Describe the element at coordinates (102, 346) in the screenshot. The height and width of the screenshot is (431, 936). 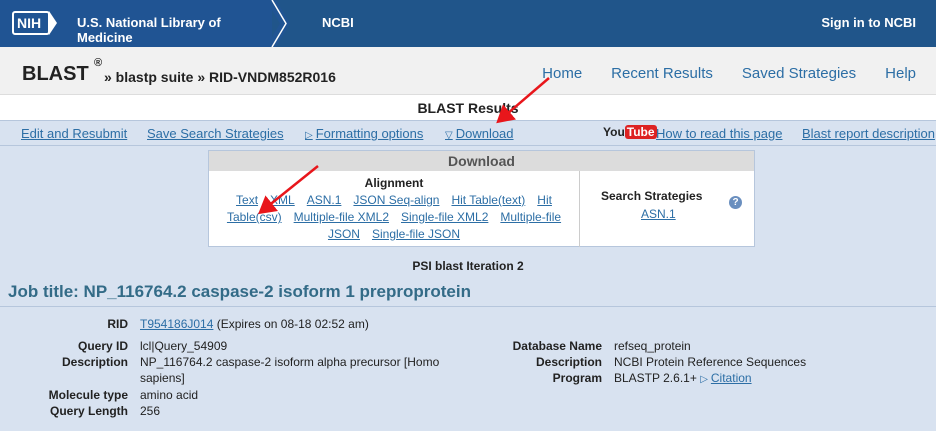
I see `query-id-label: Query ID` at that location.